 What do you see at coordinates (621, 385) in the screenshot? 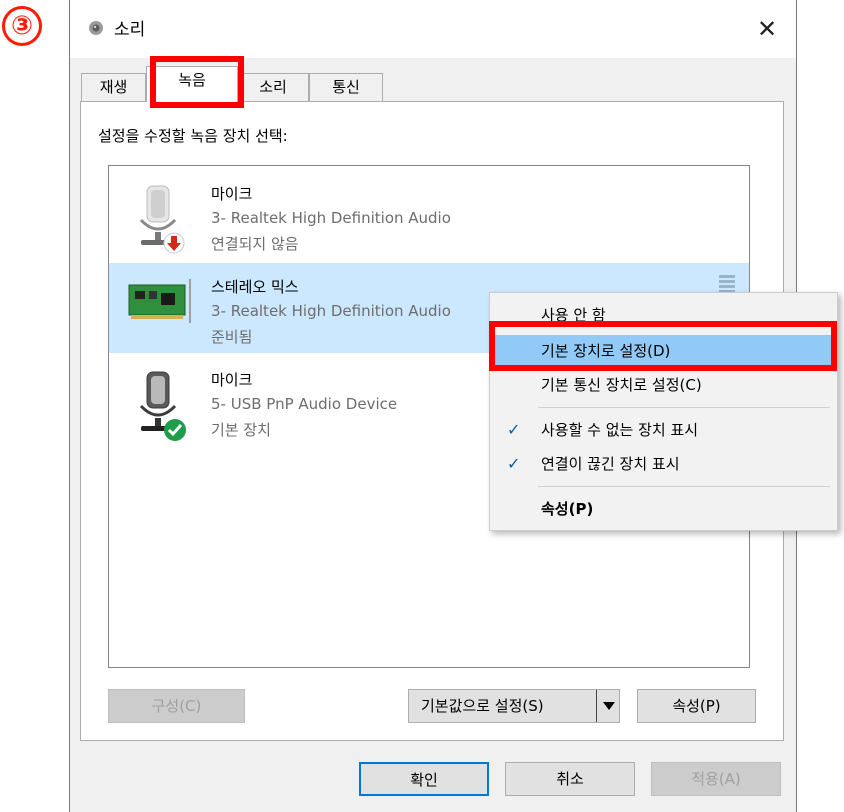
I see `menu-item-label: 기본 통신 장치로 설정(C)` at bounding box center [621, 385].